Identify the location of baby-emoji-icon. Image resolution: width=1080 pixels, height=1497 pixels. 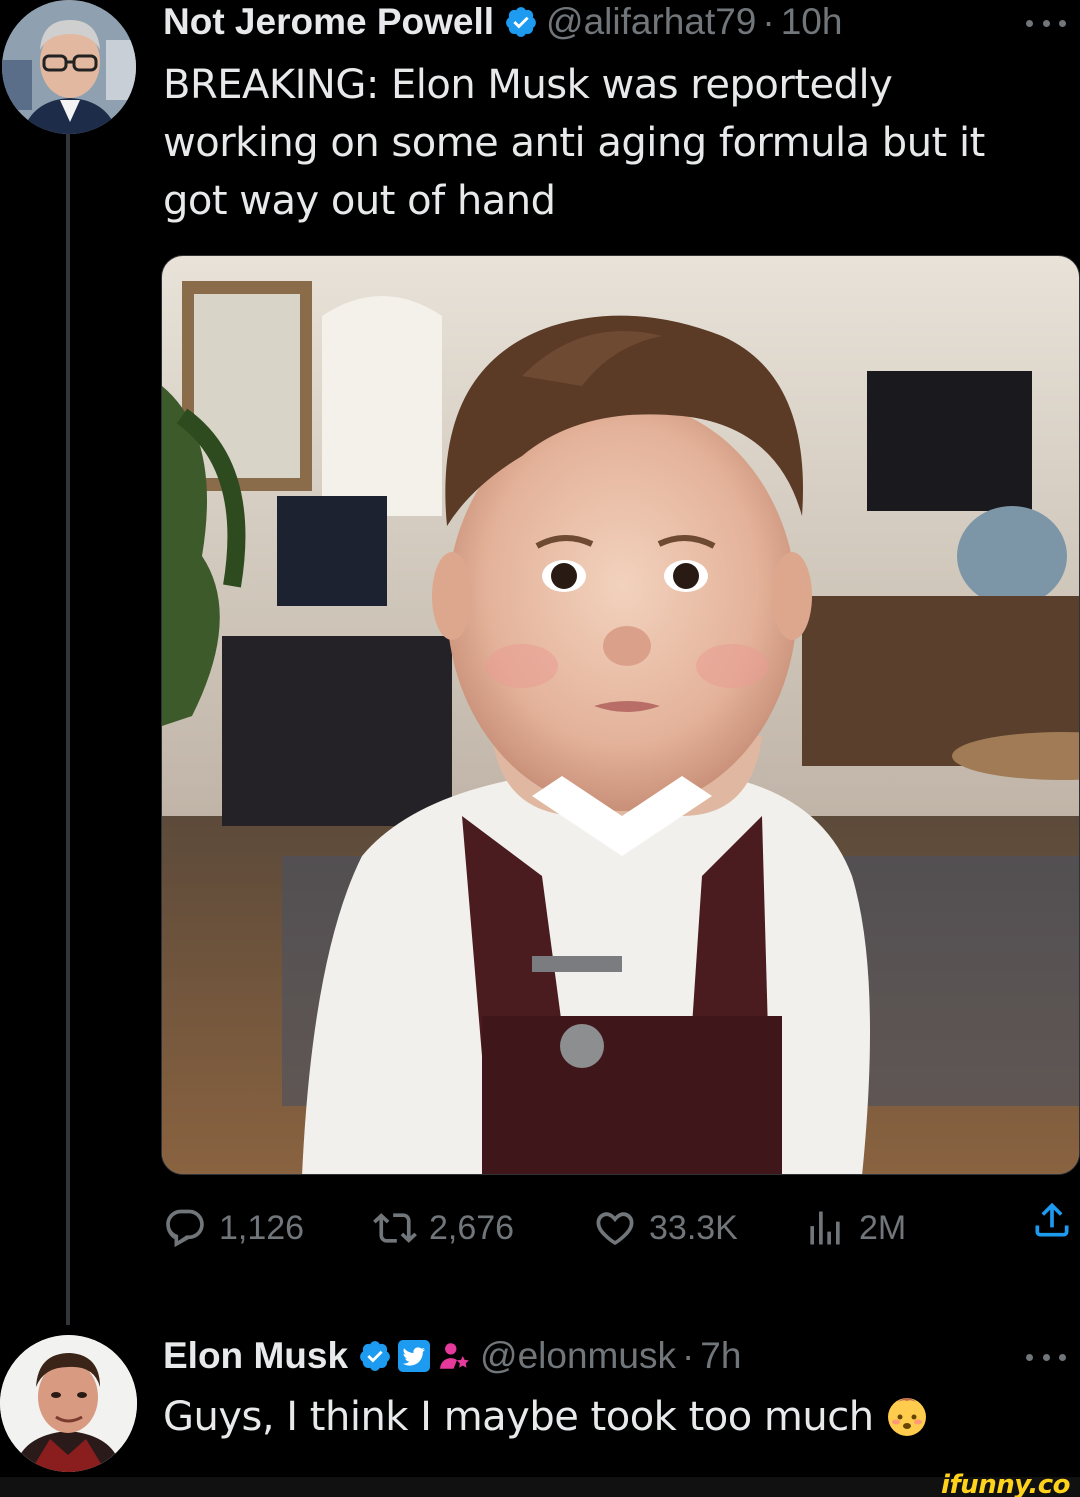
(907, 1415).